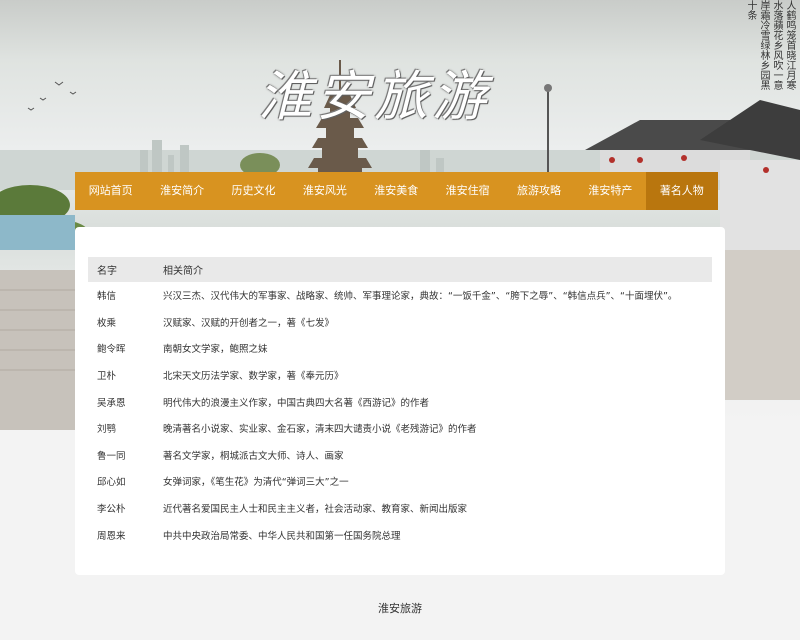 This screenshot has width=800, height=640. What do you see at coordinates (215, 350) in the screenshot?
I see `person-description: 南朝女文学家，鲍照之妹` at bounding box center [215, 350].